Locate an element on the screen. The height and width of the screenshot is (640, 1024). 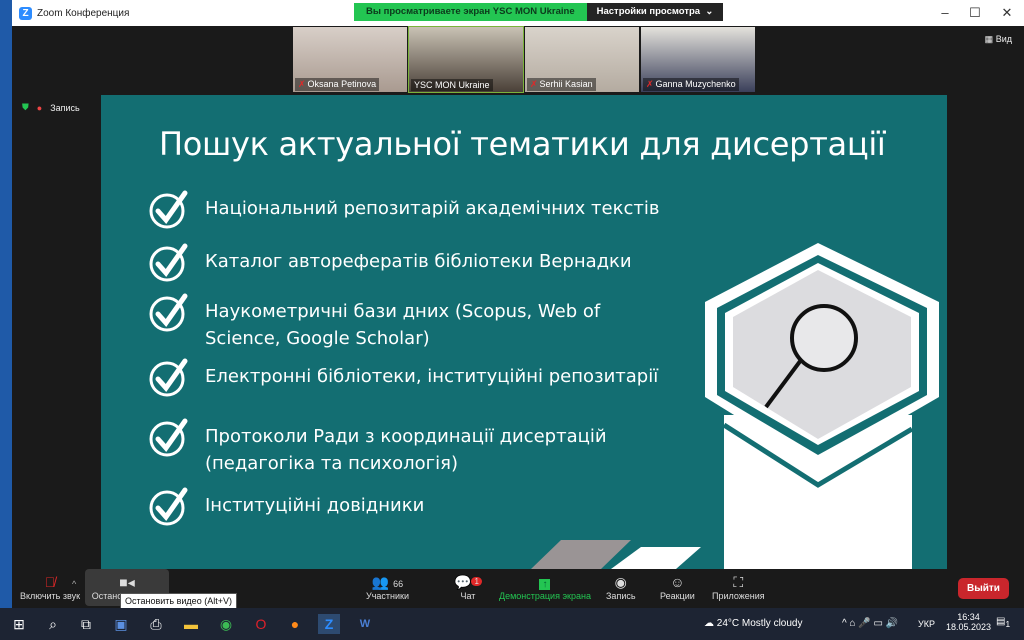
record-icon: ◉ is located at coordinates (620, 582).